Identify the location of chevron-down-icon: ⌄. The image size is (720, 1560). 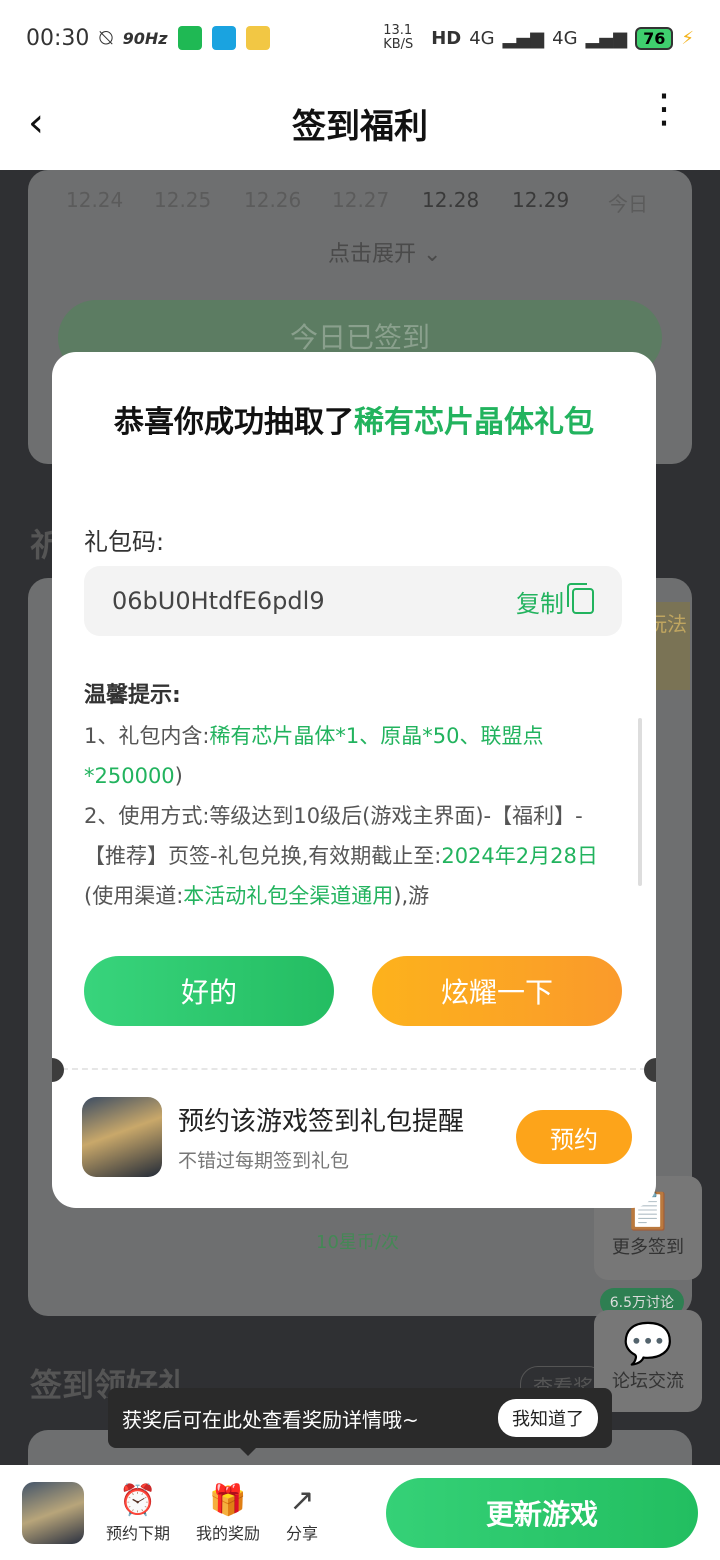
(432, 254).